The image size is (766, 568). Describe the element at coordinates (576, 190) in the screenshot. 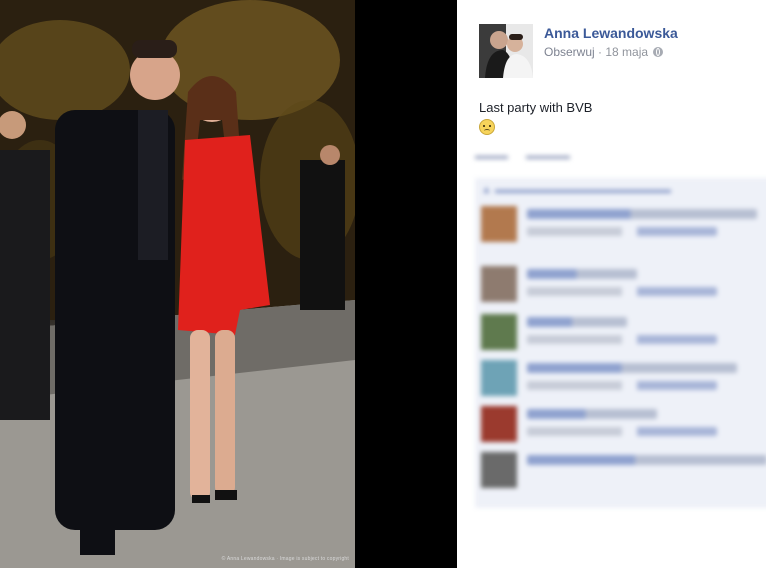

I see `blurred-likes-row: ▲ ▬▬▬▬▬▬▬▬▬▬▬▬▬▬▬▬` at that location.